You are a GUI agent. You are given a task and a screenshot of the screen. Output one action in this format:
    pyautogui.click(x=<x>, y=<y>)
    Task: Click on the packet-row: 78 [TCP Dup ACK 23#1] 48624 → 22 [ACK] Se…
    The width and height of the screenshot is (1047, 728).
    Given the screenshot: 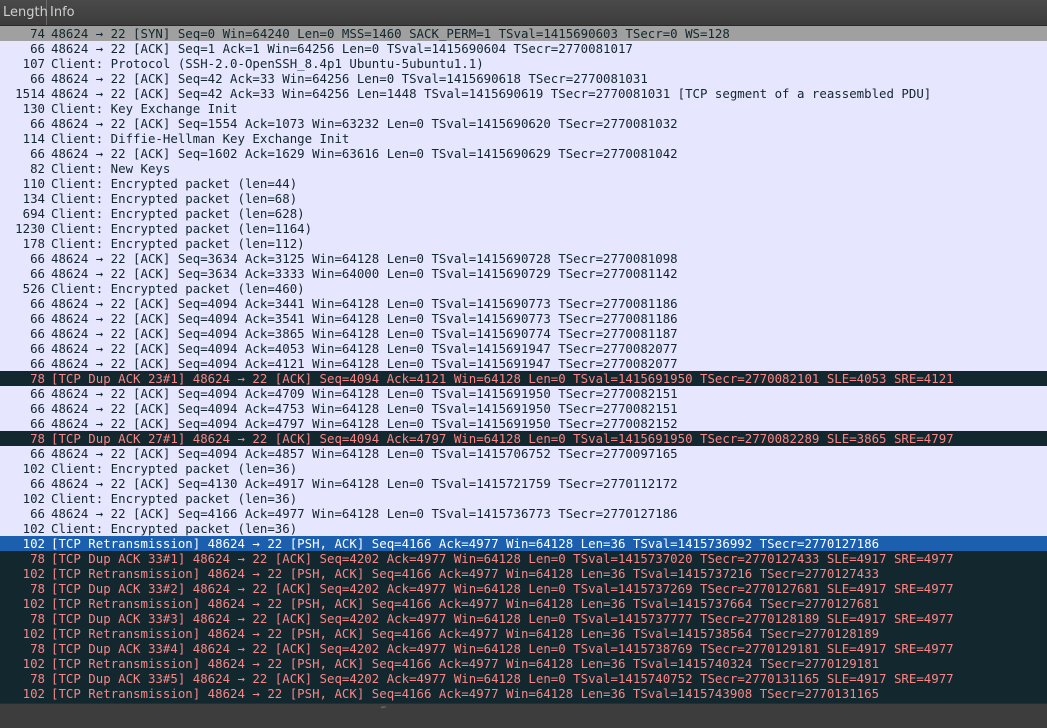 What is the action you would take?
    pyautogui.click(x=523, y=378)
    